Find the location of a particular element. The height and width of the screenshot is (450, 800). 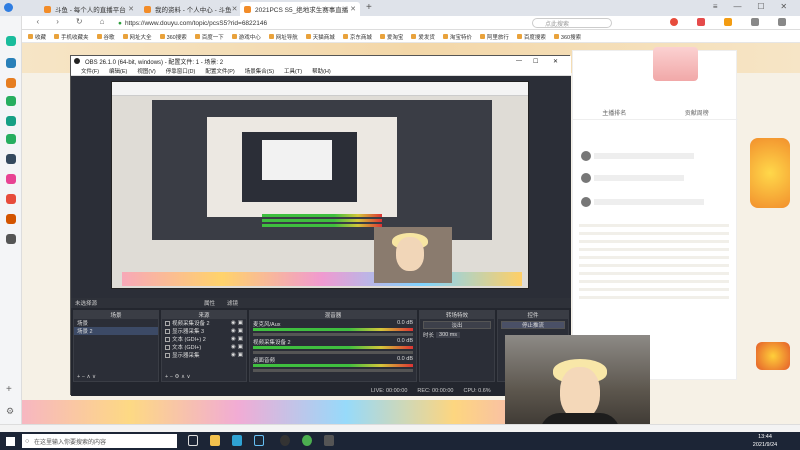

obs-close-button: ✕ is located at coordinates (555, 61).